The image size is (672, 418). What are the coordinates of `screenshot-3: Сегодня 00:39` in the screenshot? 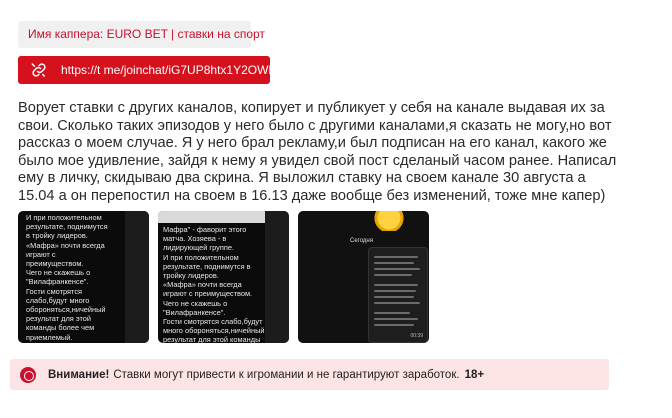 It's located at (363, 277).